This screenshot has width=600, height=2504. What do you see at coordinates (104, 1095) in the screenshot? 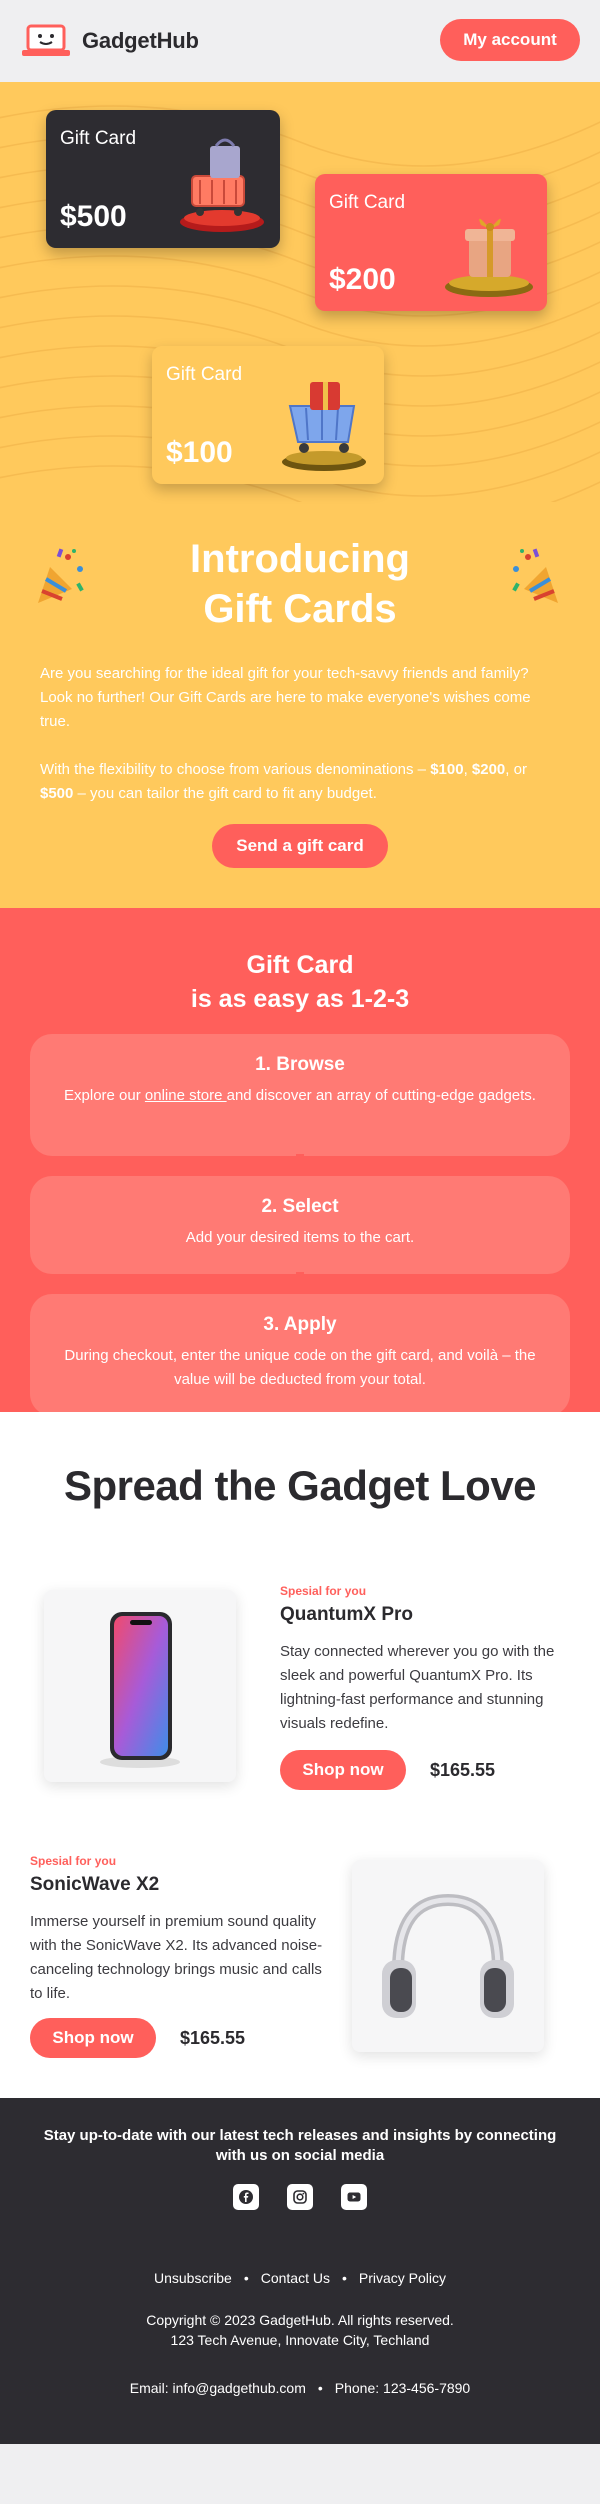
I see `step-text: Explore our` at bounding box center [104, 1095].